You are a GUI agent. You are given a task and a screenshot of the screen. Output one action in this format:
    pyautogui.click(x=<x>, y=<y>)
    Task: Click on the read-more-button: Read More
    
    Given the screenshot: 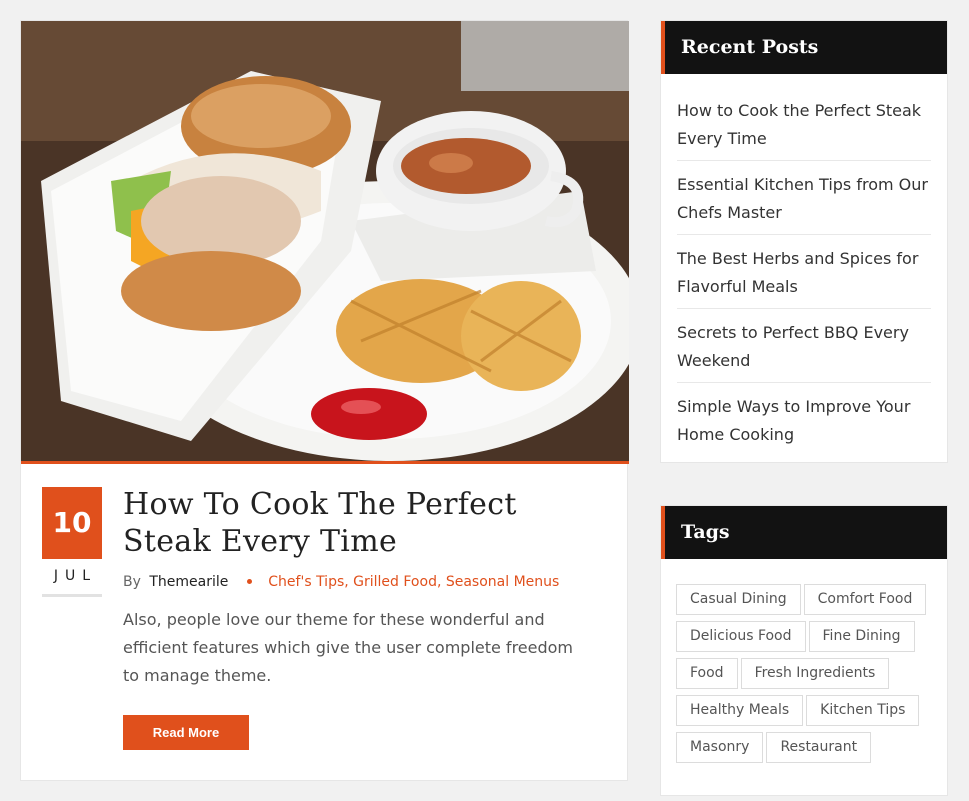 What is the action you would take?
    pyautogui.click(x=186, y=732)
    